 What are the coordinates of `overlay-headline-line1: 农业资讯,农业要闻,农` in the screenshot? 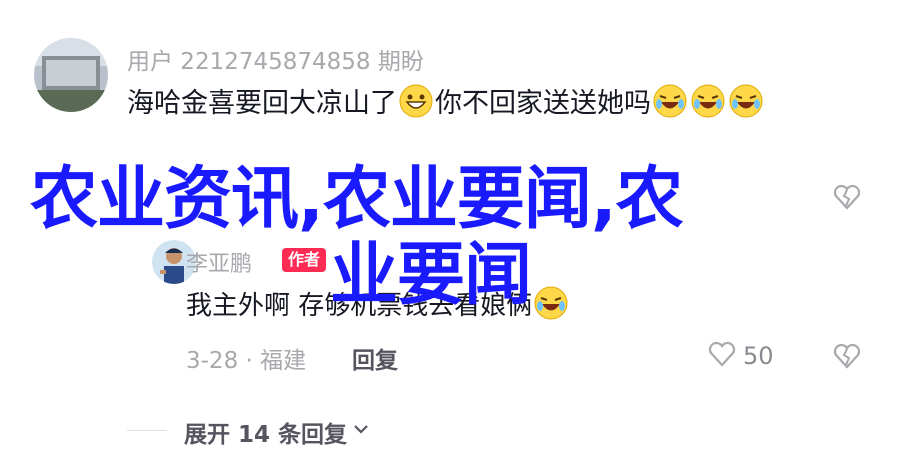 It's located at (357, 199).